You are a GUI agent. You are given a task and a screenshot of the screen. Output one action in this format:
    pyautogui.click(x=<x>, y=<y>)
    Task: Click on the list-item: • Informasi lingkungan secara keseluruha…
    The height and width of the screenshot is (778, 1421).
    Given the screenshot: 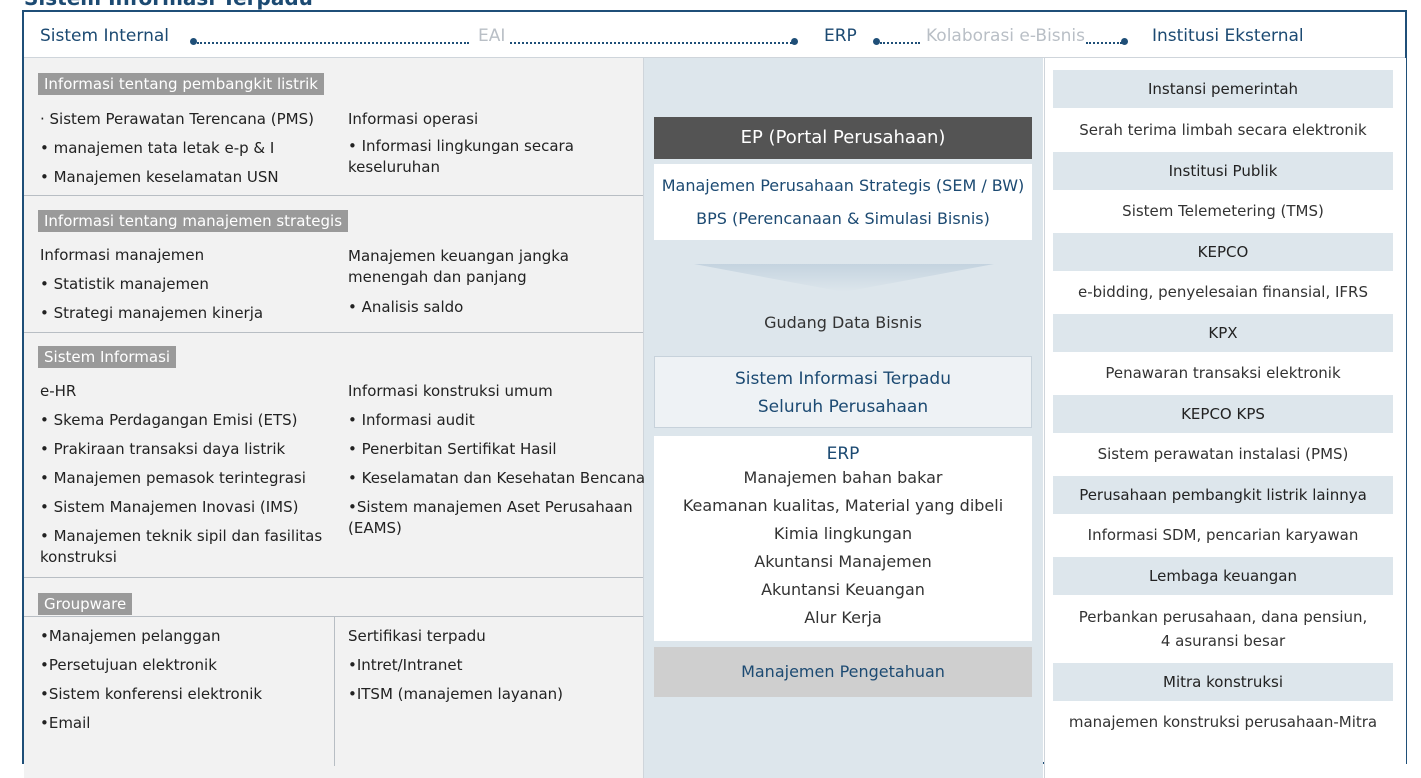 What is the action you would take?
    pyautogui.click(x=461, y=156)
    